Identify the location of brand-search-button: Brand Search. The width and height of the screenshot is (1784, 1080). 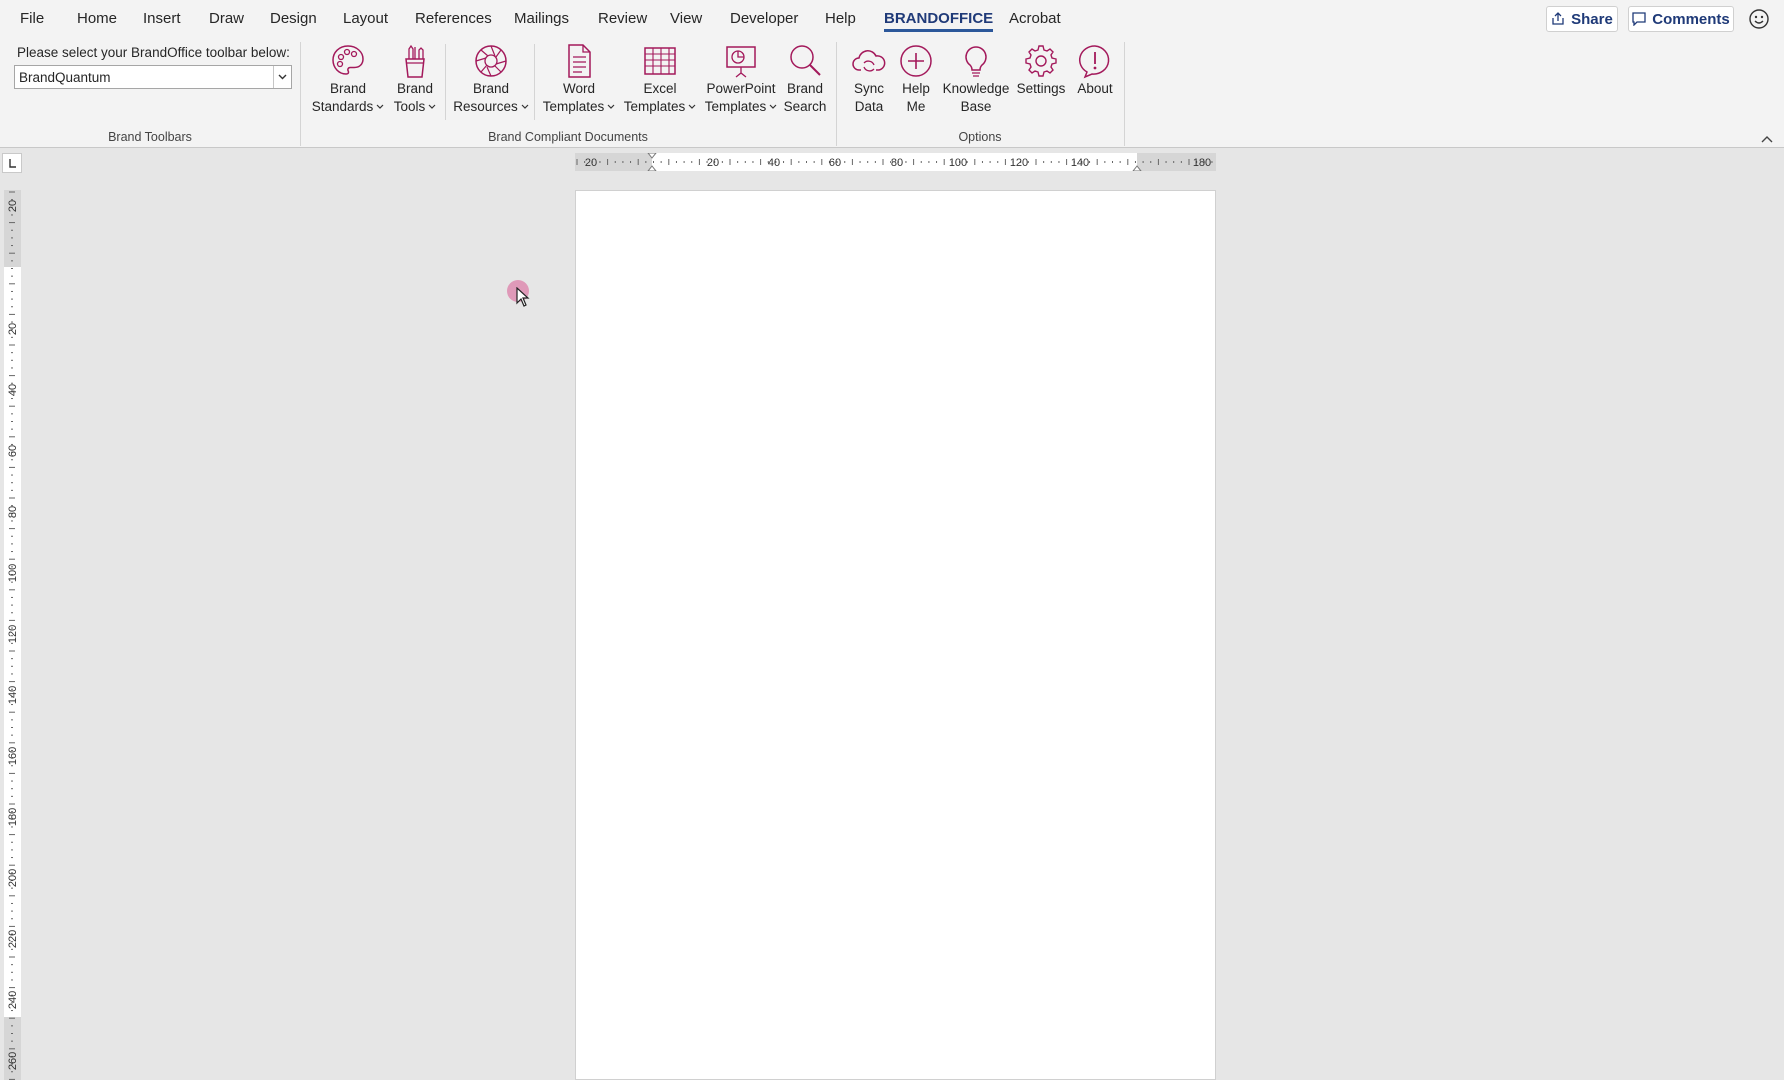
(805, 82).